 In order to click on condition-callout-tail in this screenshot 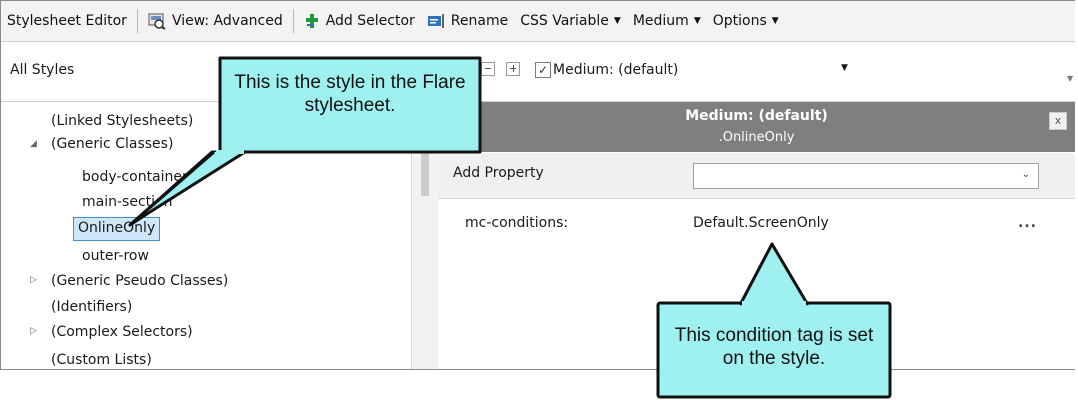, I will do `click(774, 274)`.